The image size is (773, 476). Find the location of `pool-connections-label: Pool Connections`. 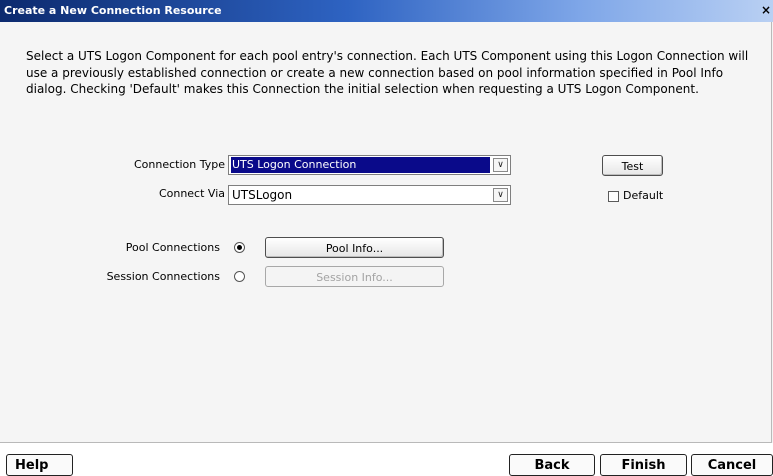

pool-connections-label: Pool Connections is located at coordinates (172, 247).